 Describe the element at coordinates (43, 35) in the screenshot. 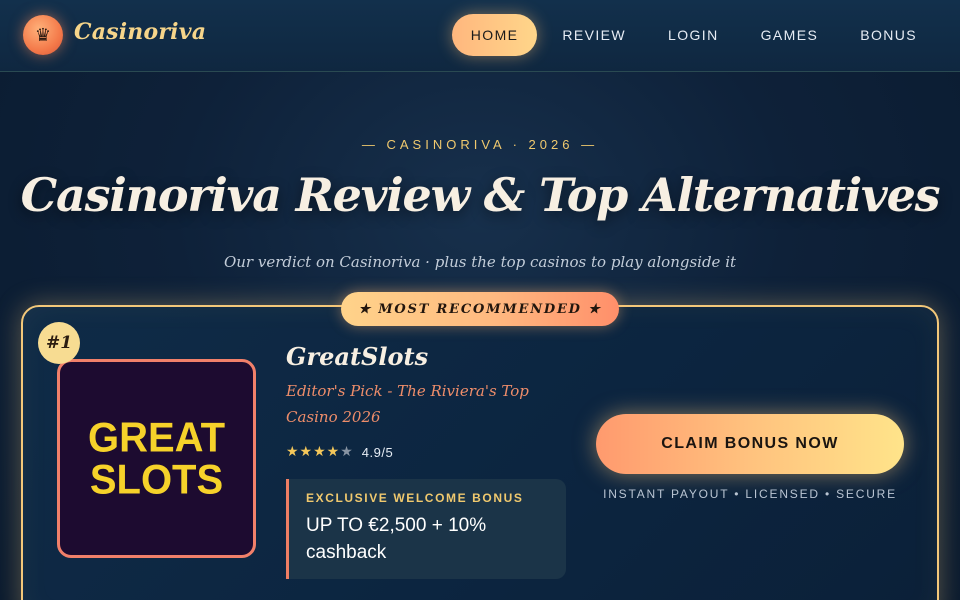

I see `crown-logo-icon: ♛` at that location.